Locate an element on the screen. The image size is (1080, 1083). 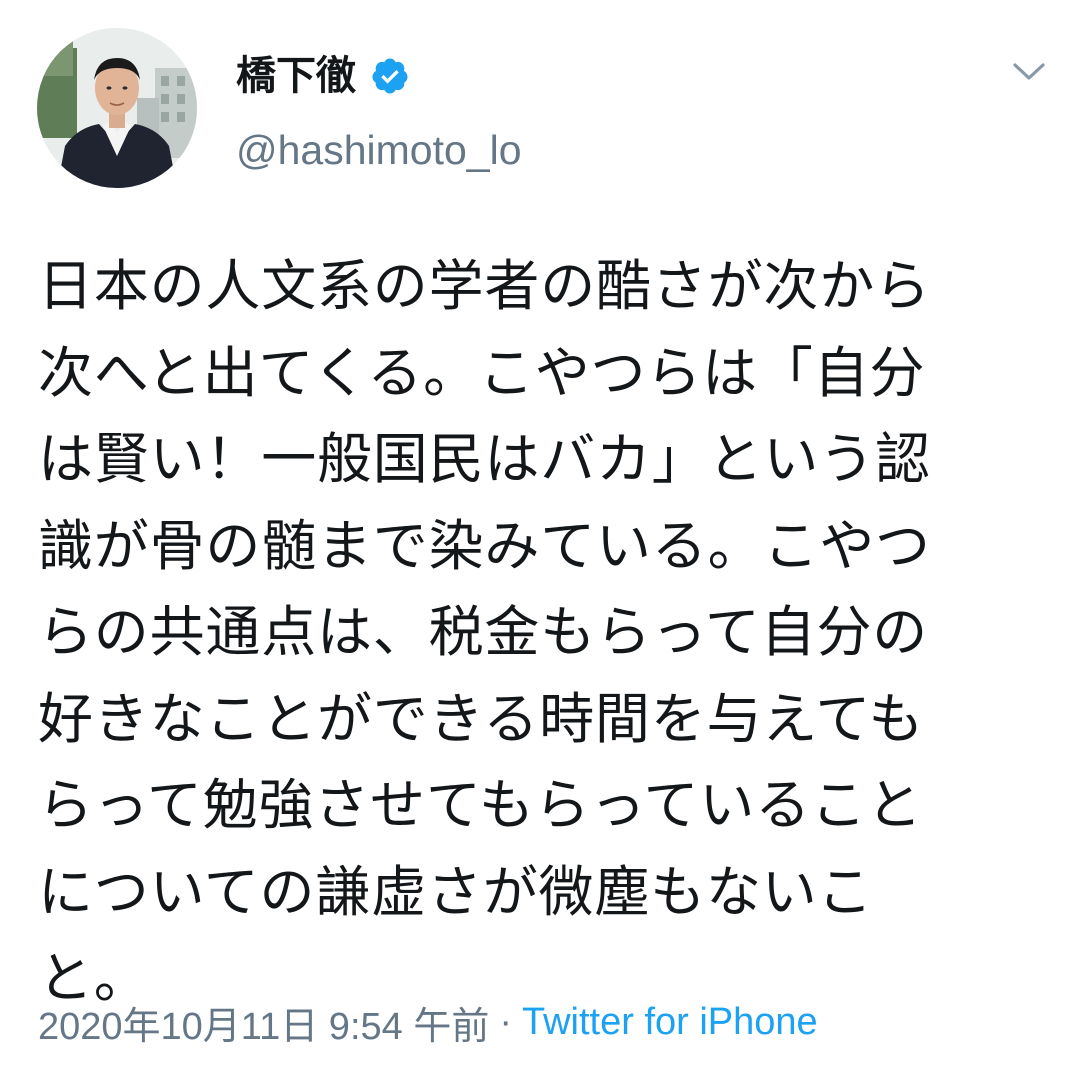
tweet-text-line: についての謙虚さが微塵もないこ is located at coordinates (456, 891).